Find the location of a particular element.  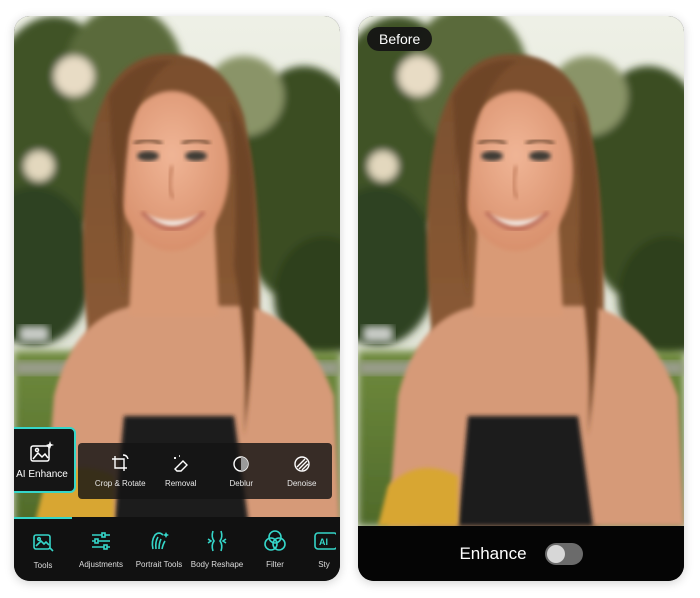

sliders-icon is located at coordinates (101, 541).